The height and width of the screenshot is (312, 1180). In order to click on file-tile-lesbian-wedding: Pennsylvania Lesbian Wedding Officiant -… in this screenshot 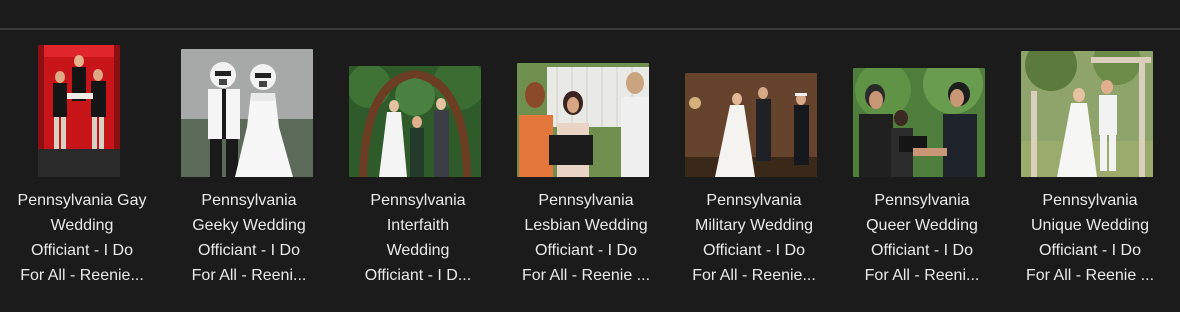, I will do `click(586, 171)`.